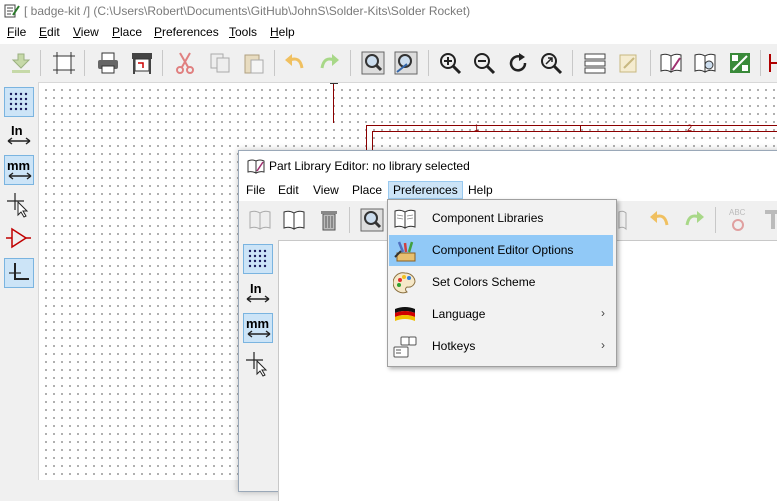 Image resolution: width=777 pixels, height=501 pixels. What do you see at coordinates (405, 251) in the screenshot?
I see `editor-options-icon` at bounding box center [405, 251].